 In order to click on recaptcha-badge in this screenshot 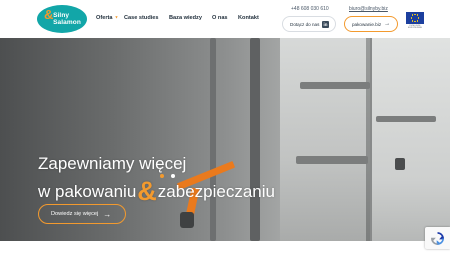, I will do `click(437, 238)`.